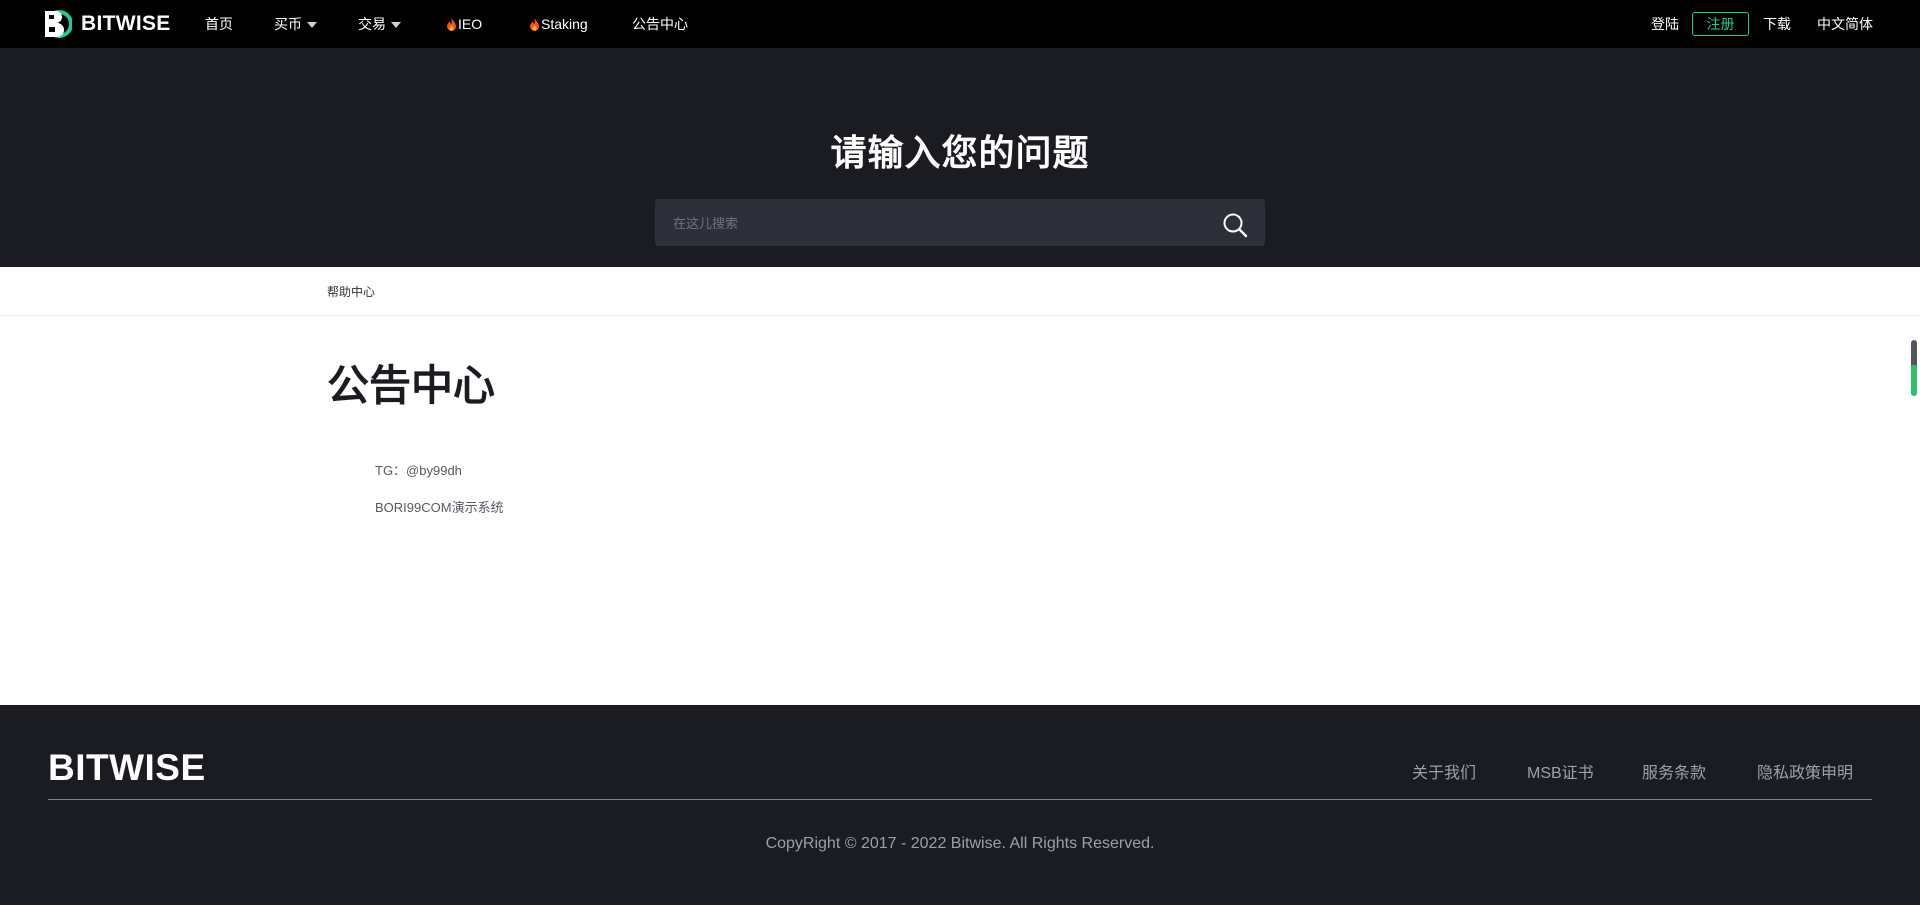  What do you see at coordinates (372, 24) in the screenshot?
I see `nav-trade-label: 交易` at bounding box center [372, 24].